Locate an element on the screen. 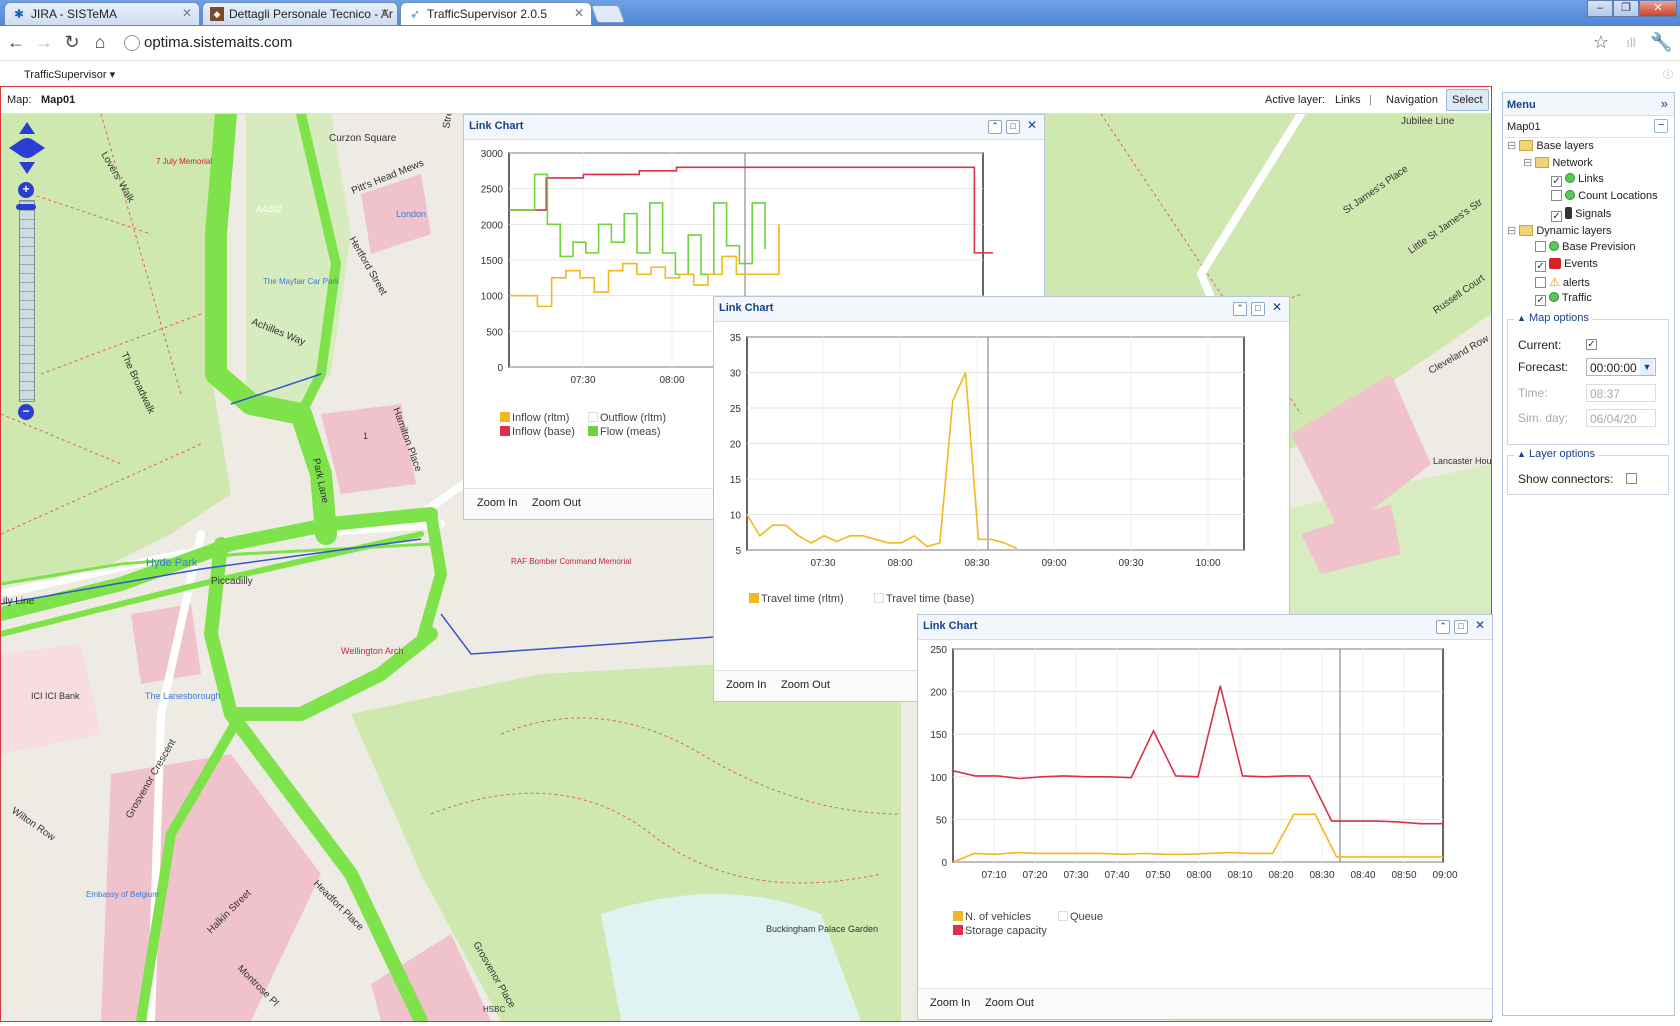 This screenshot has width=1680, height=1026. x-tick-label: 07:50 is located at coordinates (1157, 875).